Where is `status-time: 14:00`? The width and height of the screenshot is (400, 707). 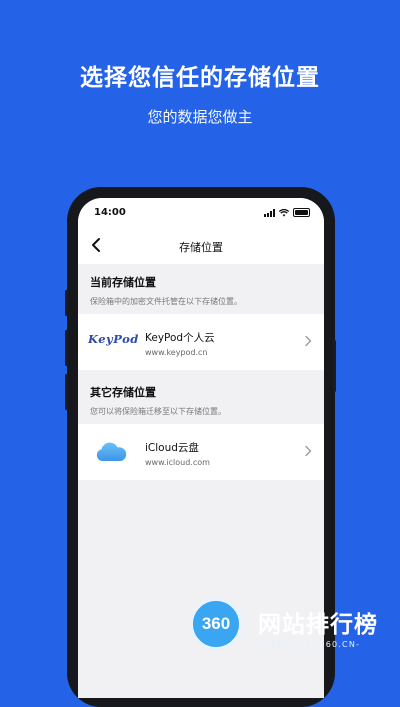
status-time: 14:00 is located at coordinates (110, 212).